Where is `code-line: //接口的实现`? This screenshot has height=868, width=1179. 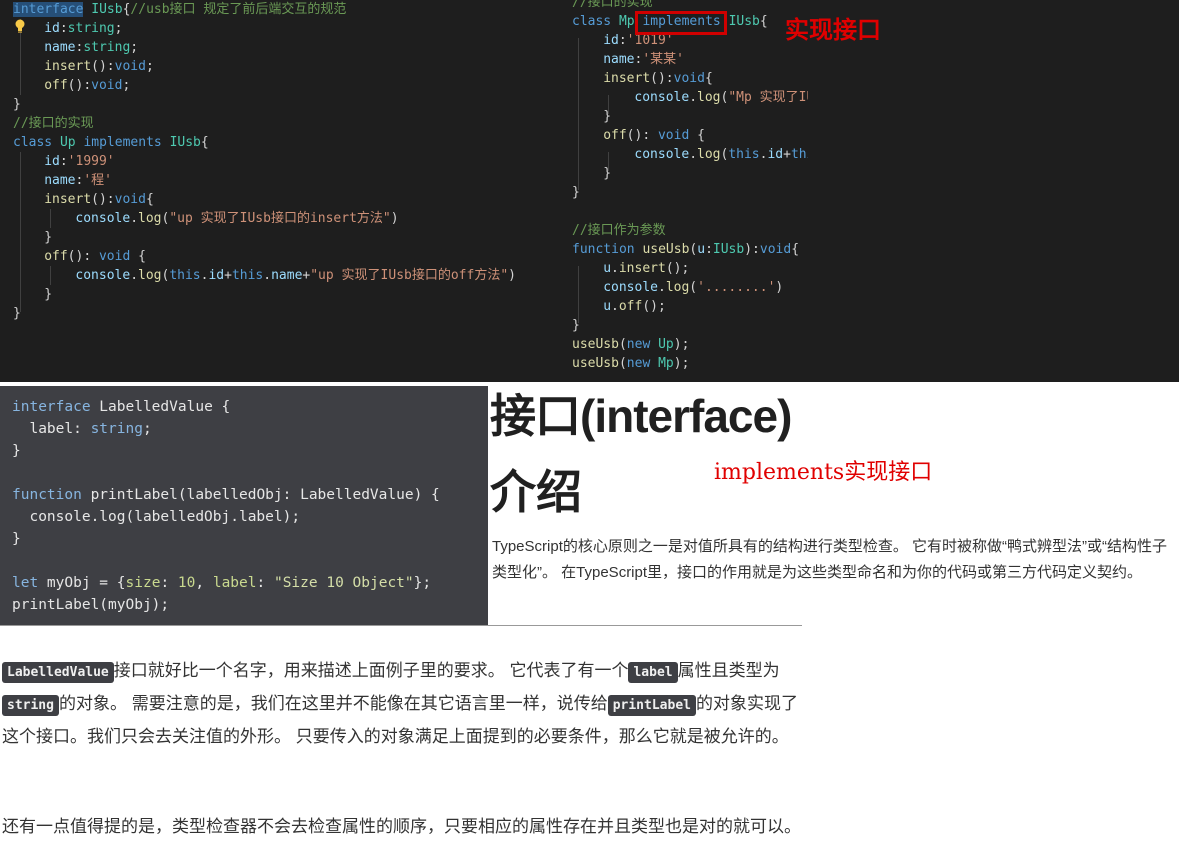
code-line: //接口的实现 is located at coordinates (53, 123).